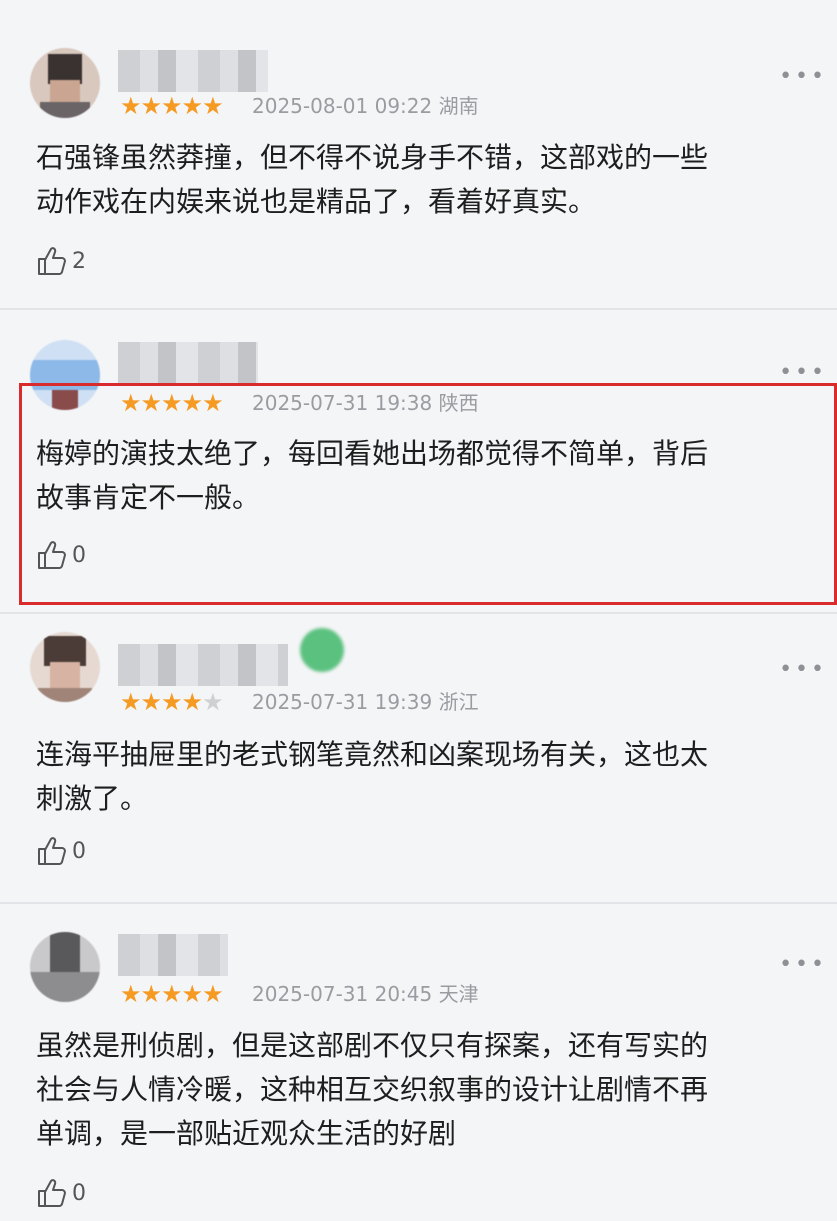  Describe the element at coordinates (161, 702) in the screenshot. I see `star-icon: ★★★★` at that location.